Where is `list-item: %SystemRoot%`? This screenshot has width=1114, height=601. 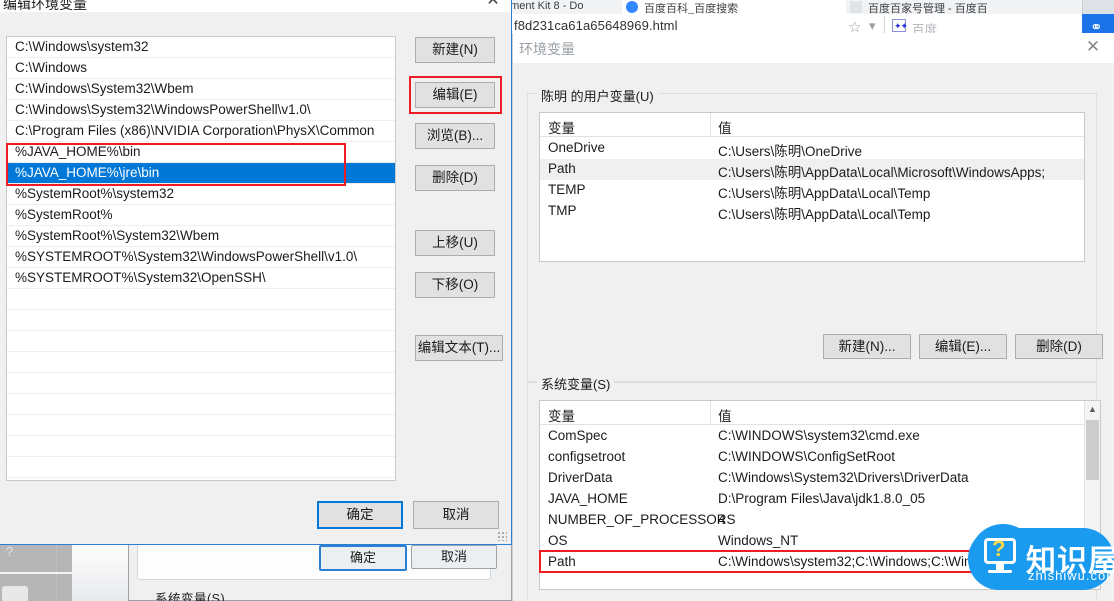 list-item: %SystemRoot% is located at coordinates (201, 215).